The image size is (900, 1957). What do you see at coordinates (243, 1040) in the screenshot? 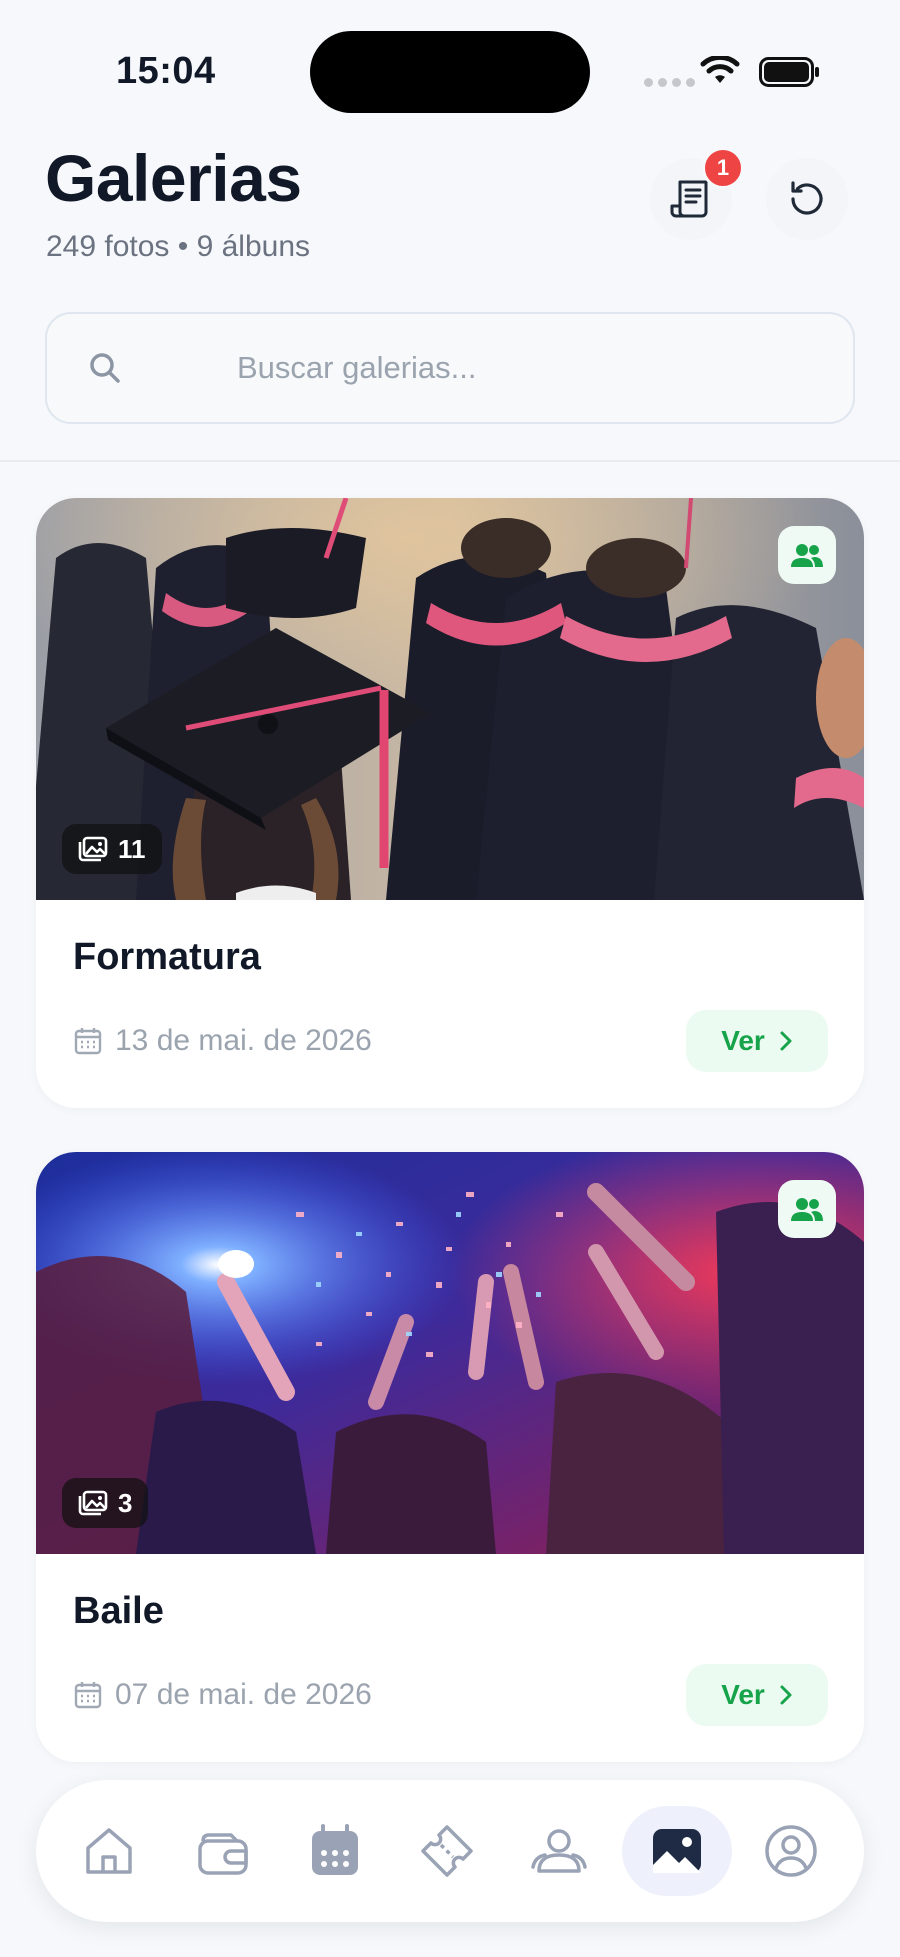
I see `gallery-date-text: 13 de mai. de 2026` at bounding box center [243, 1040].